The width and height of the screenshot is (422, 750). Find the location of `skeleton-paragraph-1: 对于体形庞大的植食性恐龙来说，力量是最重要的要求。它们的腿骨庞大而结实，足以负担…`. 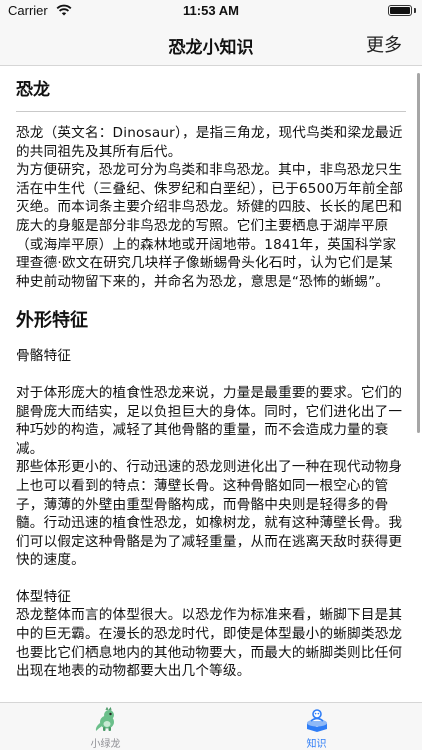

skeleton-paragraph-1: 对于体形庞大的植食性恐龙来说，力量是最重要的要求。它们的腿骨庞大而结实，足以负担… is located at coordinates (209, 420).